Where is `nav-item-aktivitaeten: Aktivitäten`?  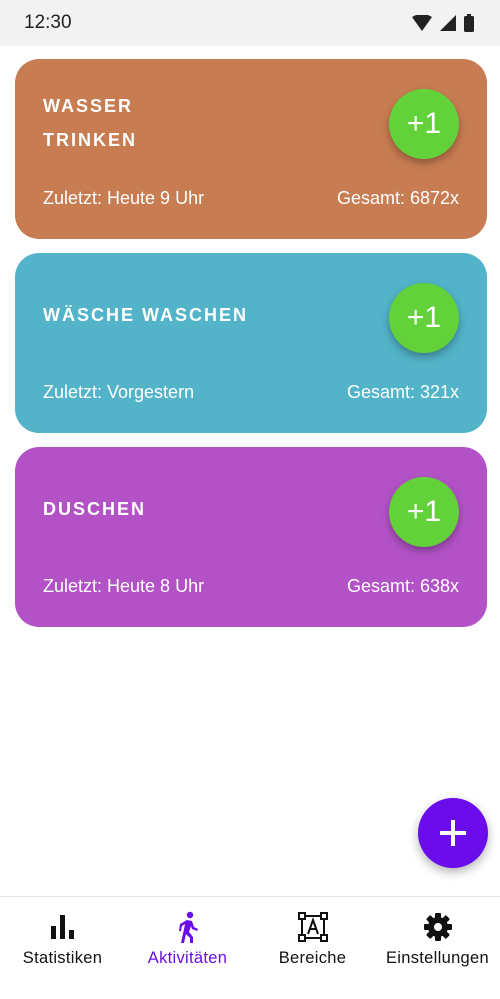 nav-item-aktivitaeten: Aktivitäten is located at coordinates (187, 948).